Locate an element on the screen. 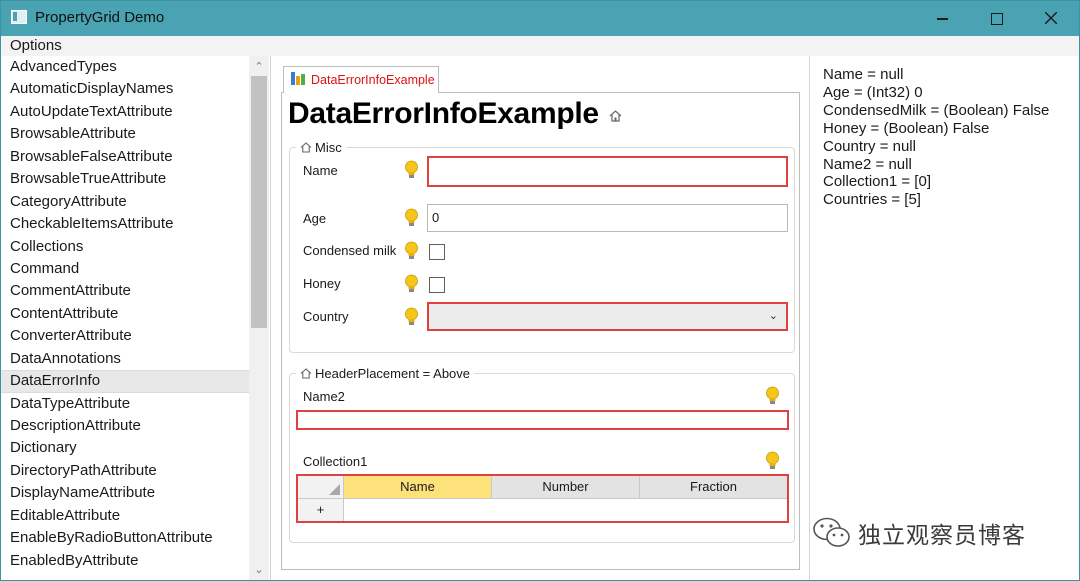 The width and height of the screenshot is (1080, 581). header-placement-group-header: HeaderPlacement = Above is located at coordinates (385, 373).